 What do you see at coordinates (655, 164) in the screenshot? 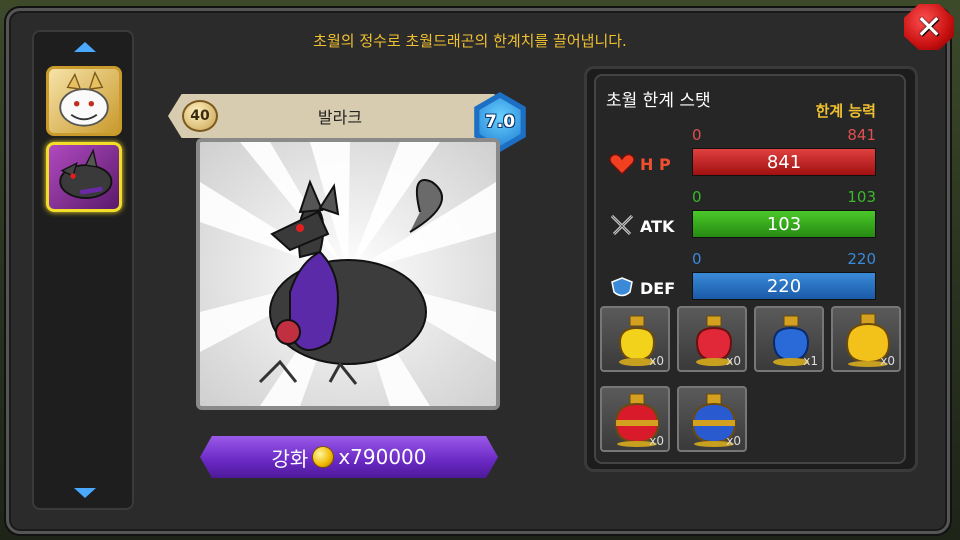
I see `hp-label: H P` at bounding box center [655, 164].